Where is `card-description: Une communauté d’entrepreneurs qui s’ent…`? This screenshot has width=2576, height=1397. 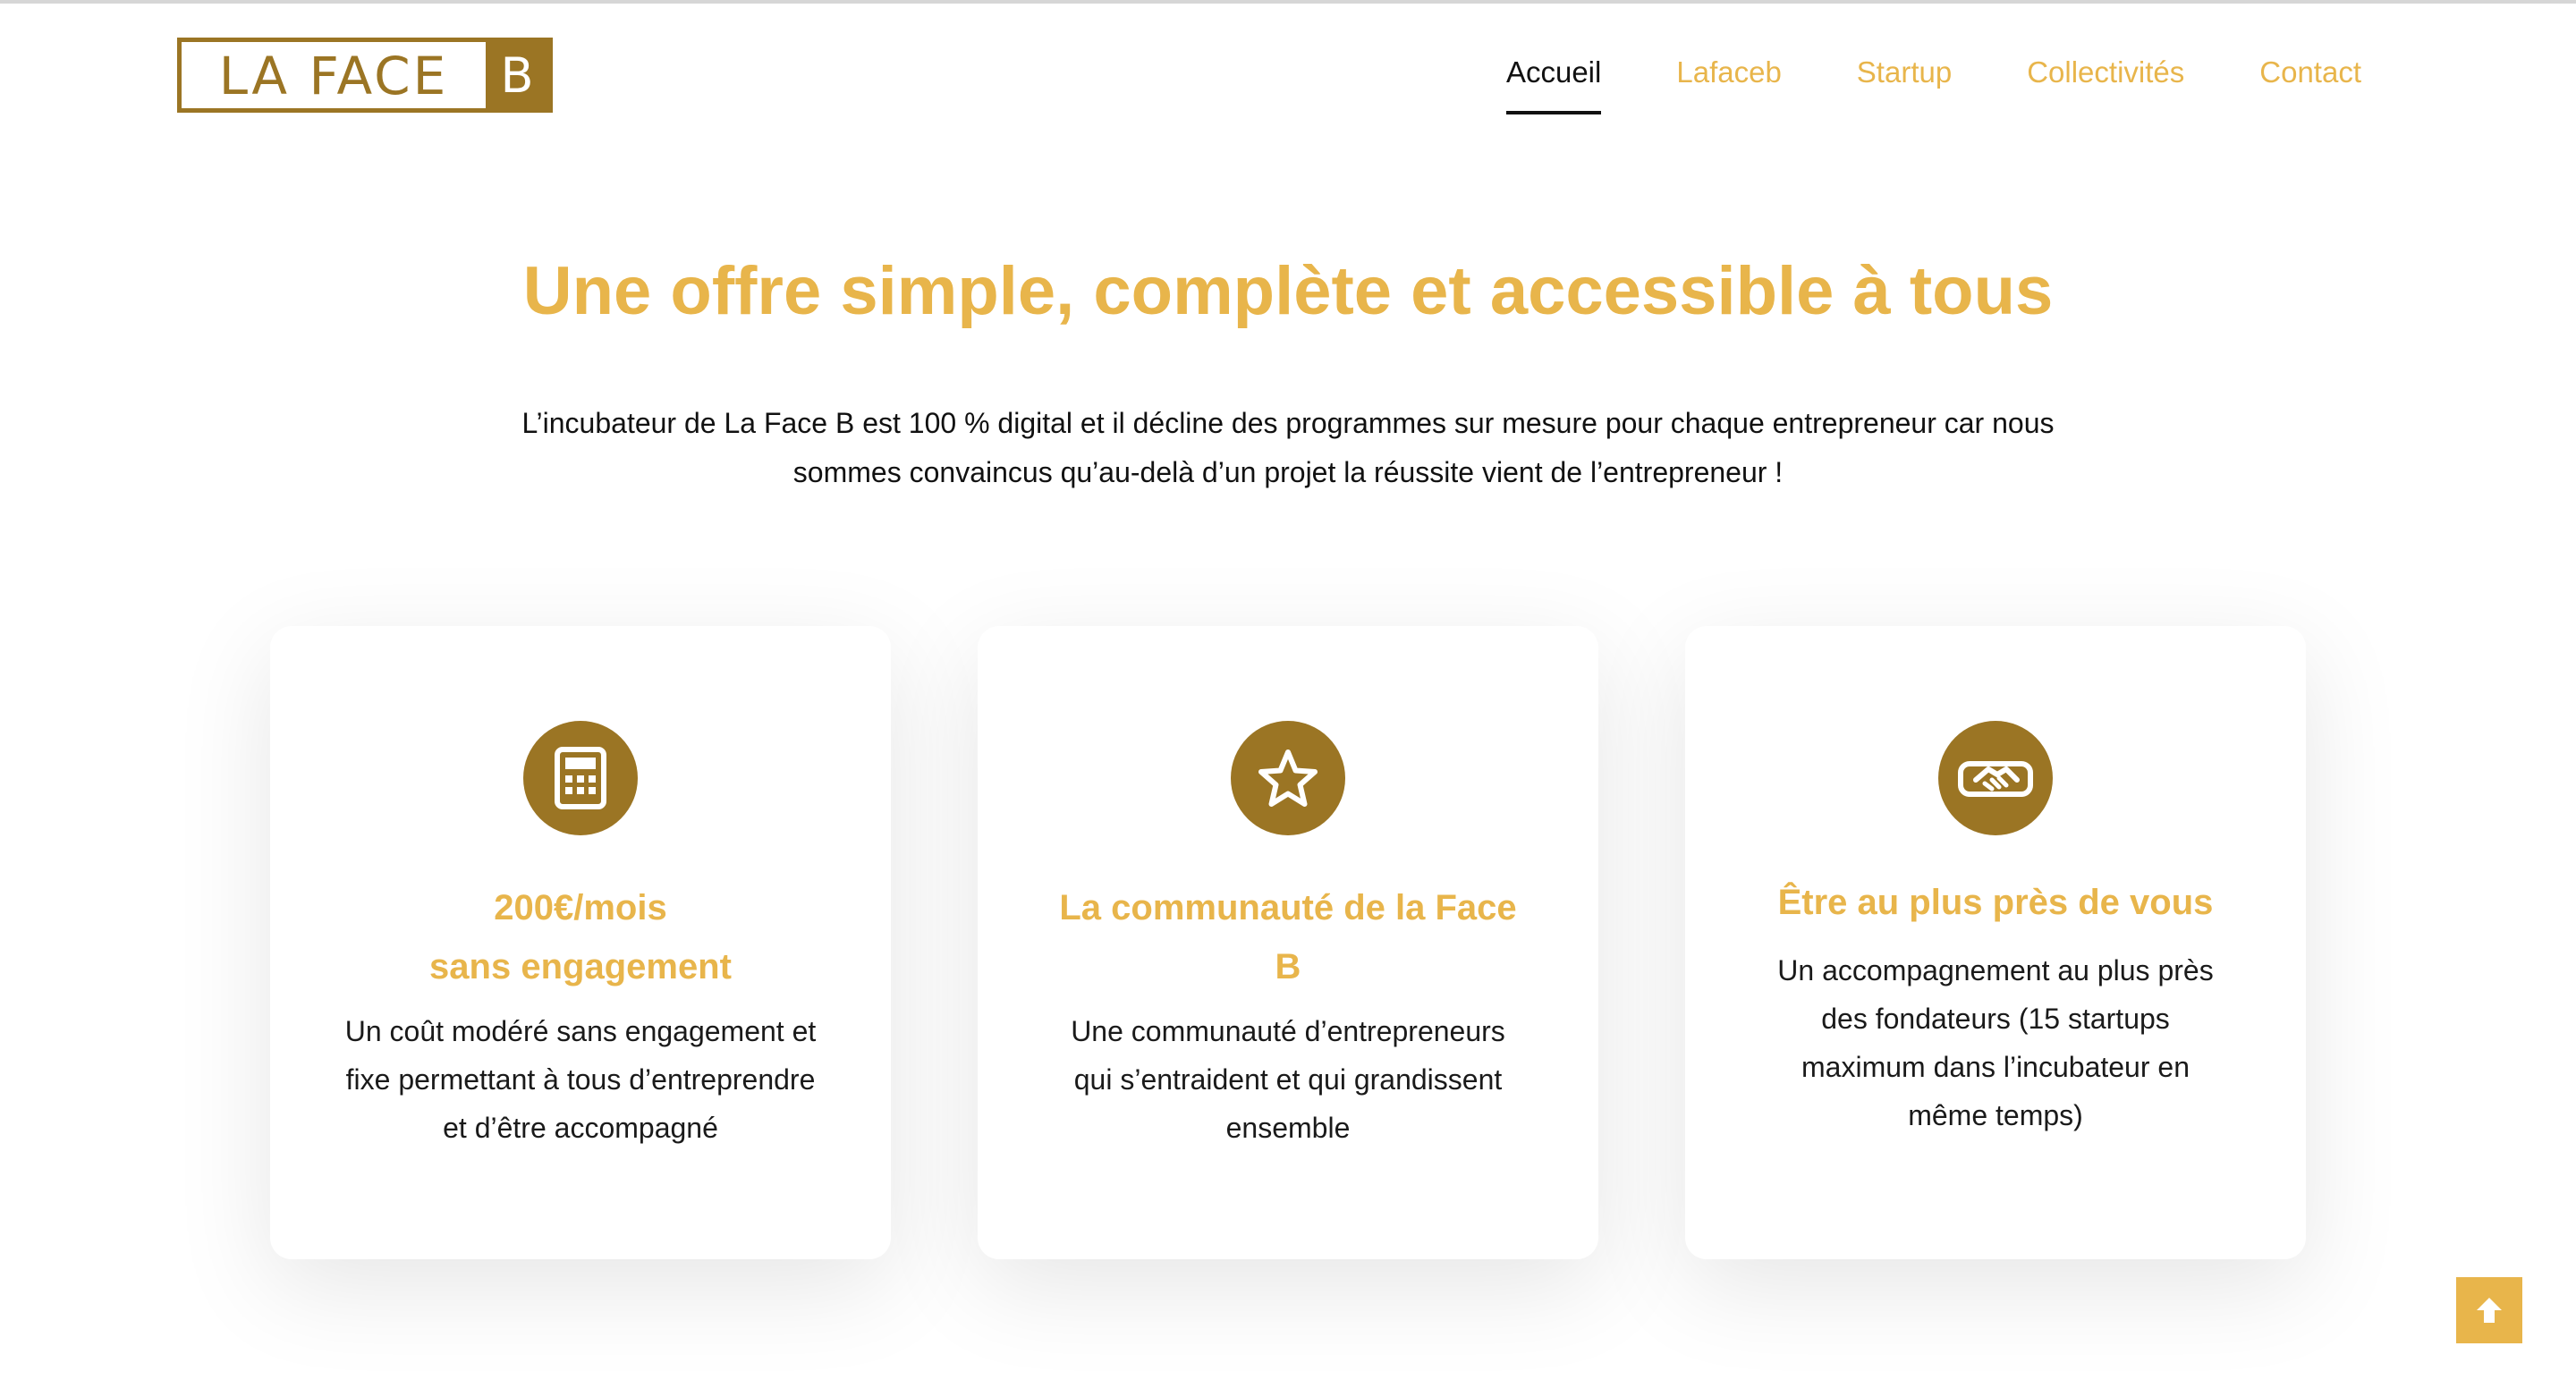 card-description: Une communauté d’entrepreneurs qui s’ent… is located at coordinates (1288, 1079).